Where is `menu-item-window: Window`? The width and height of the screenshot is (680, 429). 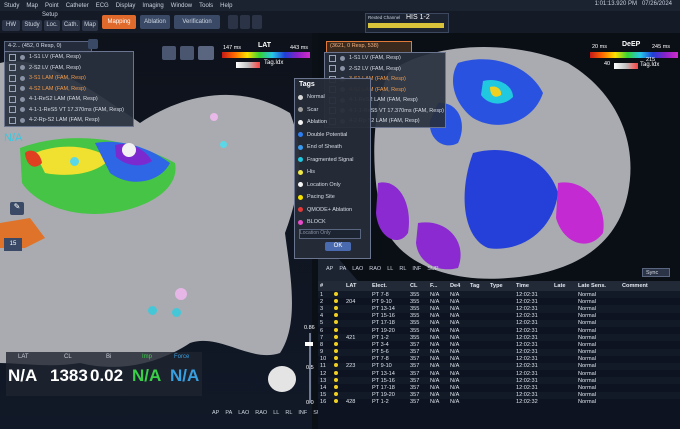
menu-item-window: Window is located at coordinates (181, 6).